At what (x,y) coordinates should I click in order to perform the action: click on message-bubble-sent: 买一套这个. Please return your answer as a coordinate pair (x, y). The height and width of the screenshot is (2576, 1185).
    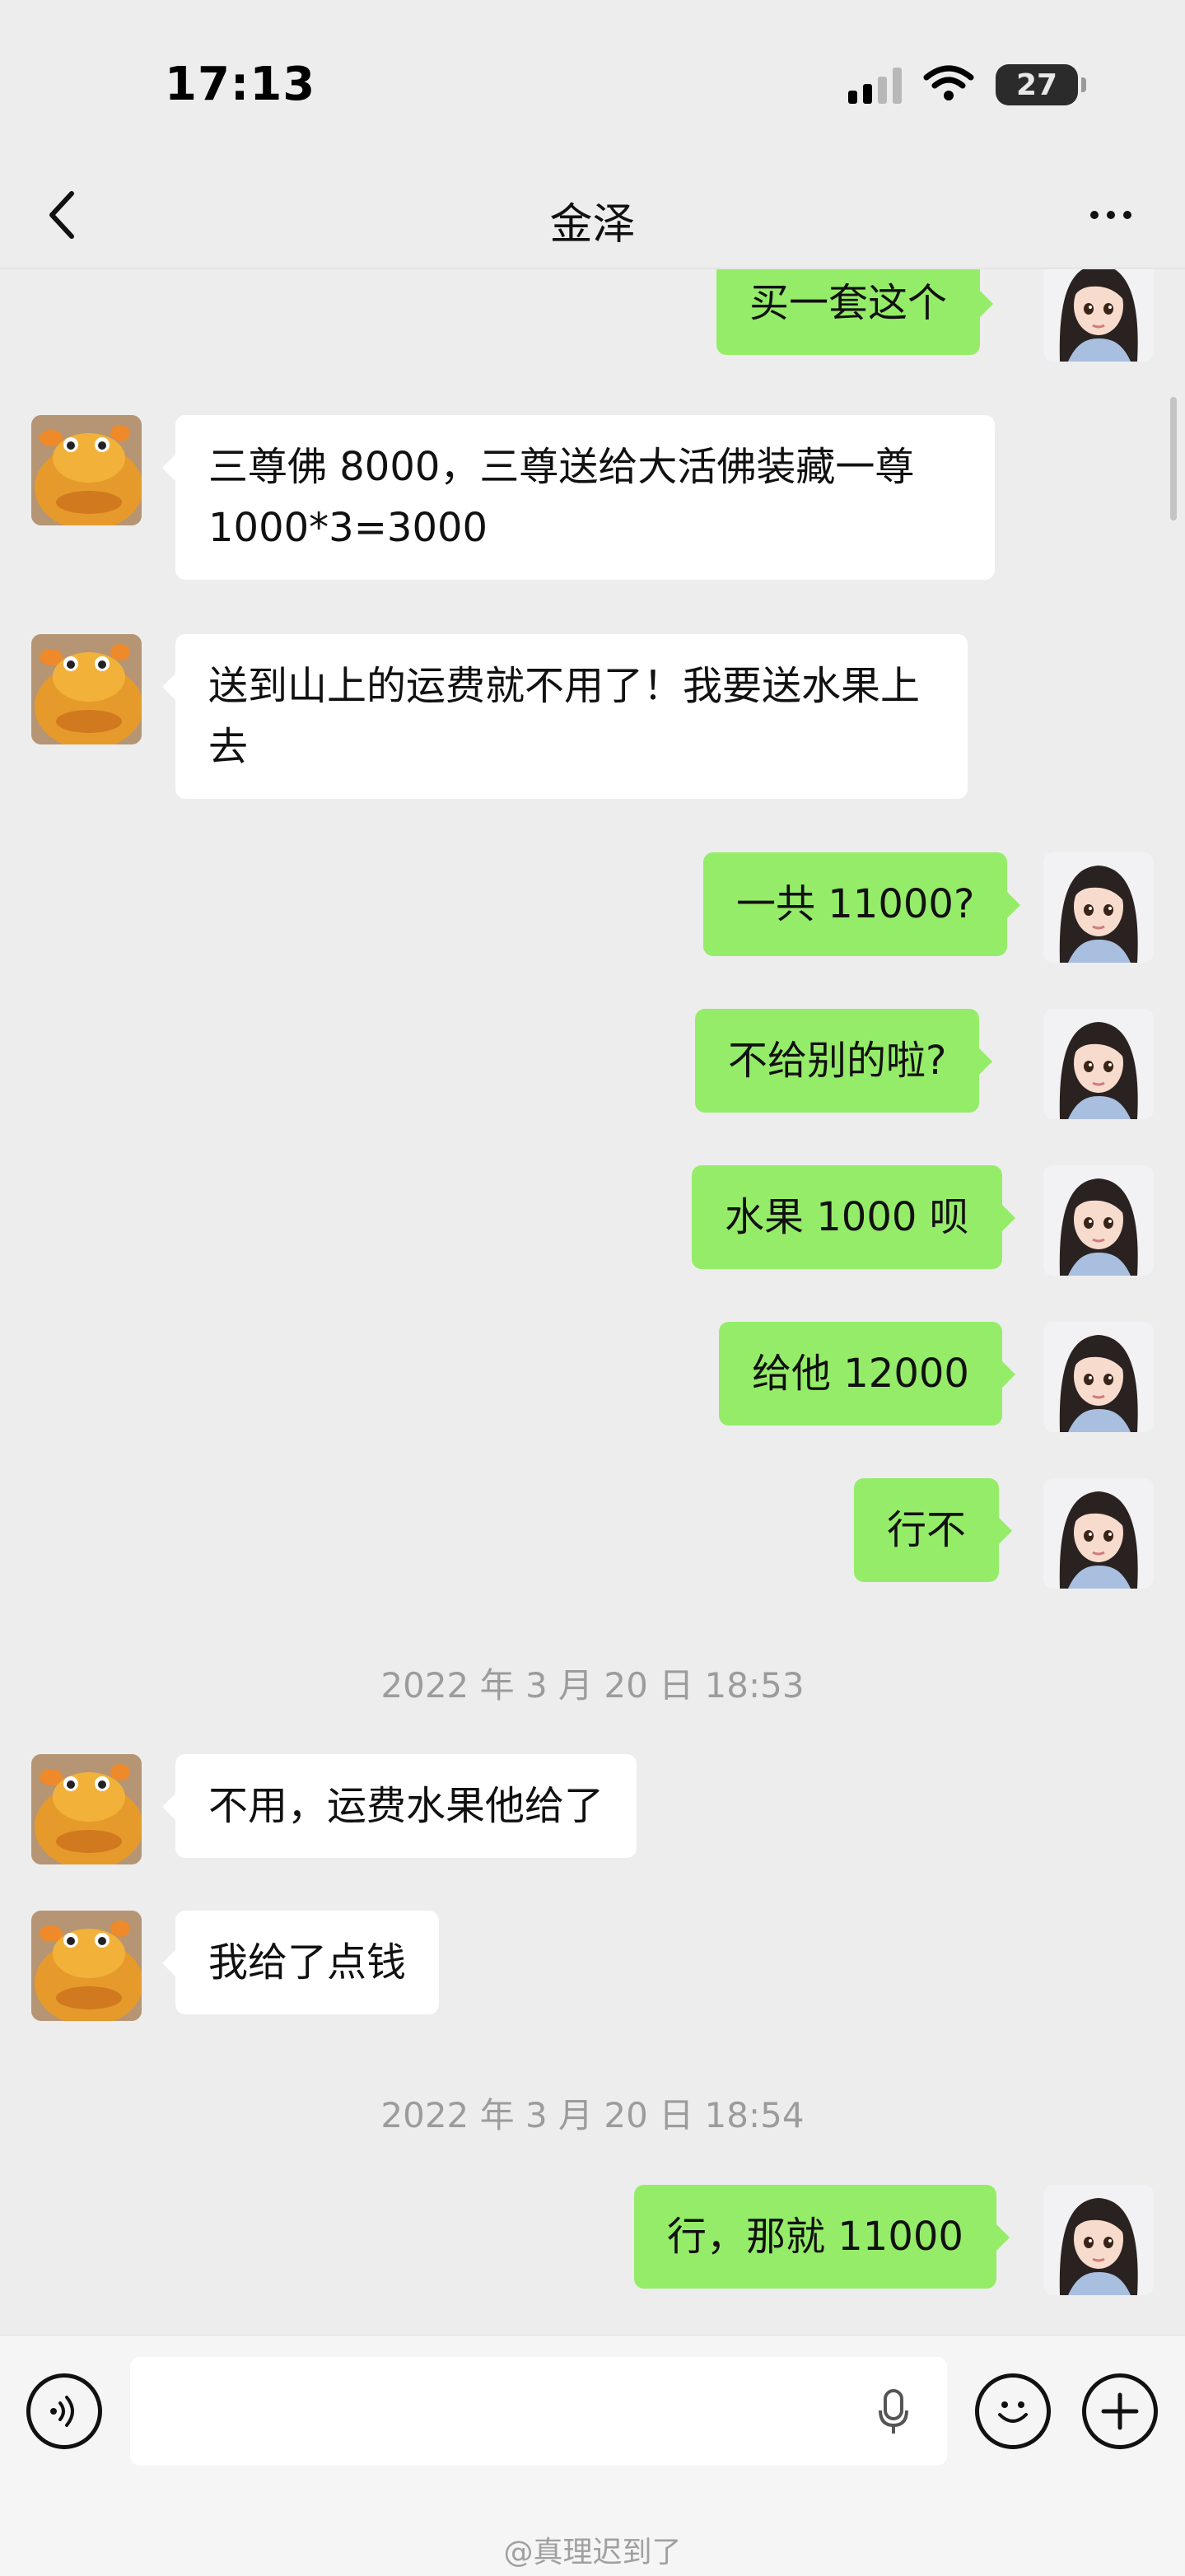
    Looking at the image, I should click on (855, 312).